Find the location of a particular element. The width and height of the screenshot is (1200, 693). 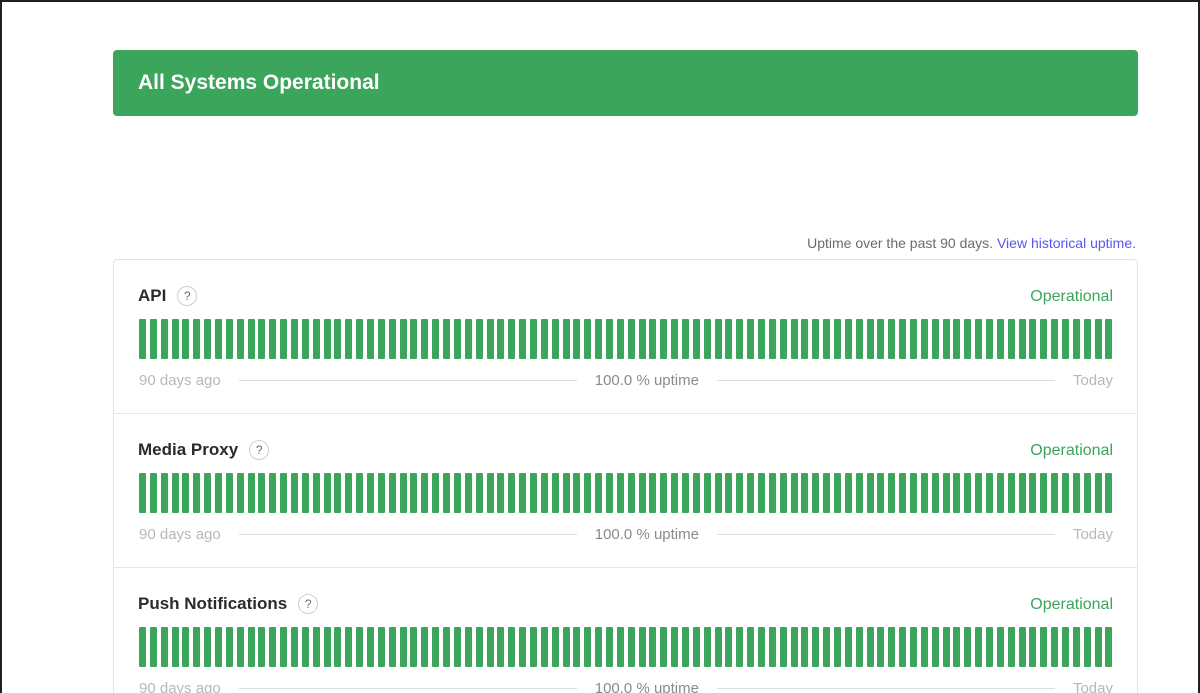

view-historical-uptime-link: View historical uptime. is located at coordinates (1066, 243).